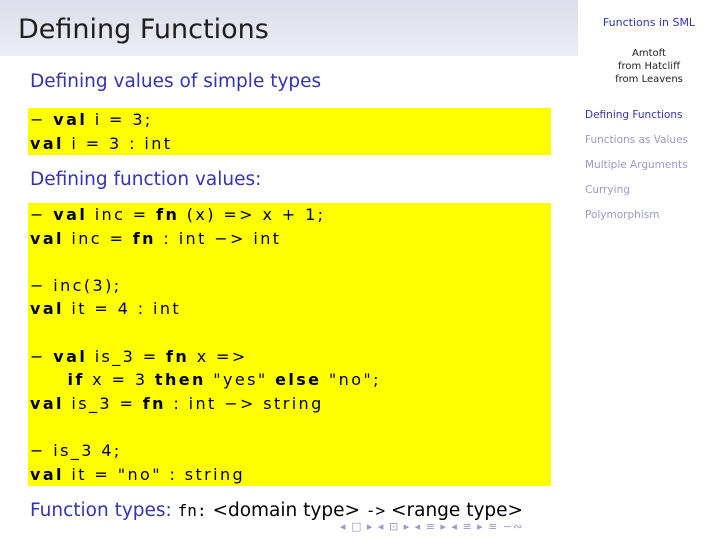  What do you see at coordinates (289, 144) in the screenshot?
I see `code-line: val i = 3 : int` at bounding box center [289, 144].